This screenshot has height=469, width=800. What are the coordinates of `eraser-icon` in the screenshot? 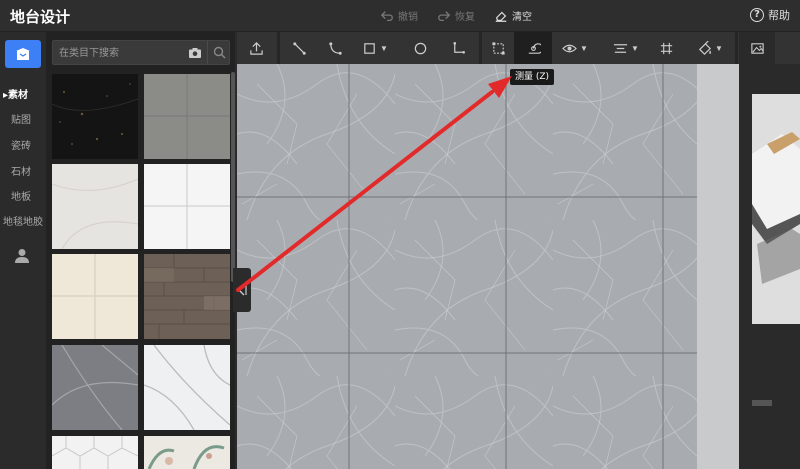 It's located at (501, 16).